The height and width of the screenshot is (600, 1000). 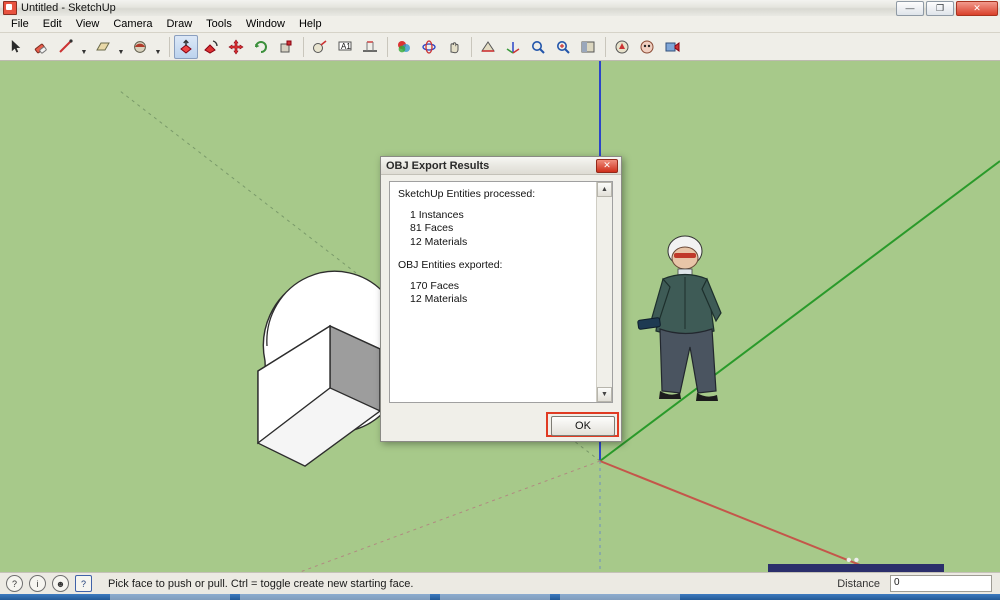 I want to click on follow-me-tool-button, so click(x=211, y=47).